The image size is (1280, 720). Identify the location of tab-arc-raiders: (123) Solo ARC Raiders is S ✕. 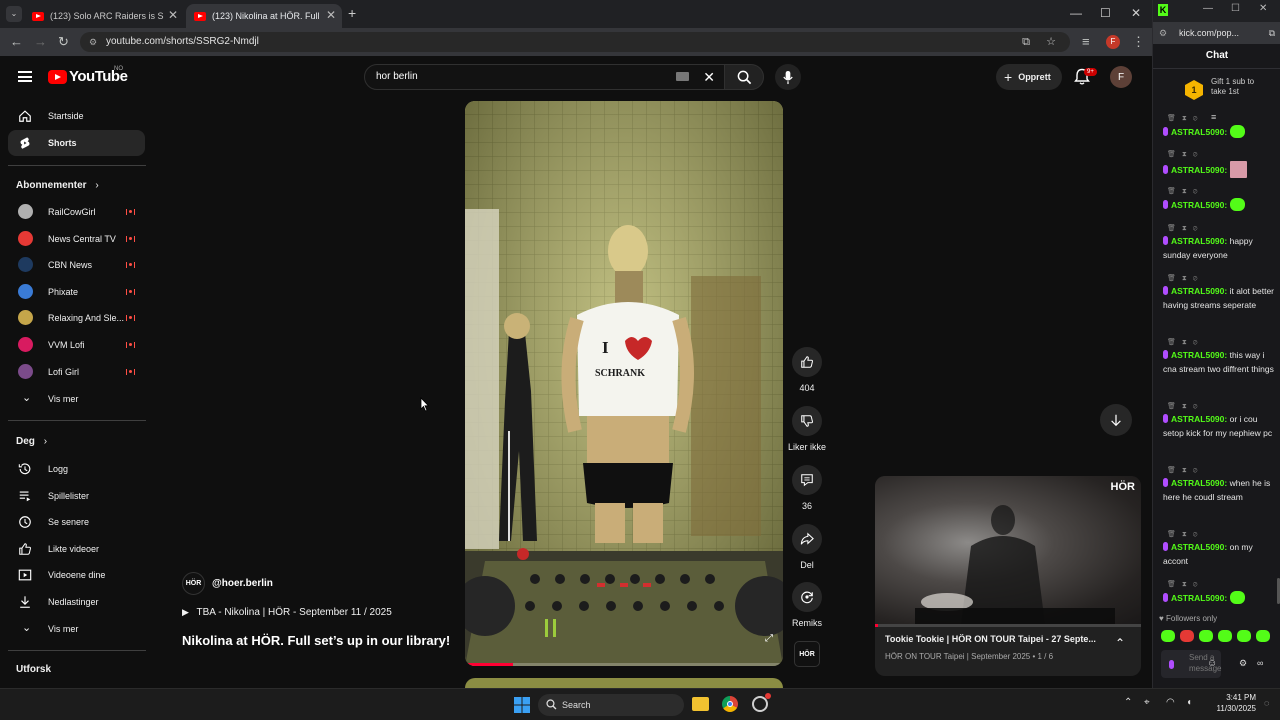
(104, 16).